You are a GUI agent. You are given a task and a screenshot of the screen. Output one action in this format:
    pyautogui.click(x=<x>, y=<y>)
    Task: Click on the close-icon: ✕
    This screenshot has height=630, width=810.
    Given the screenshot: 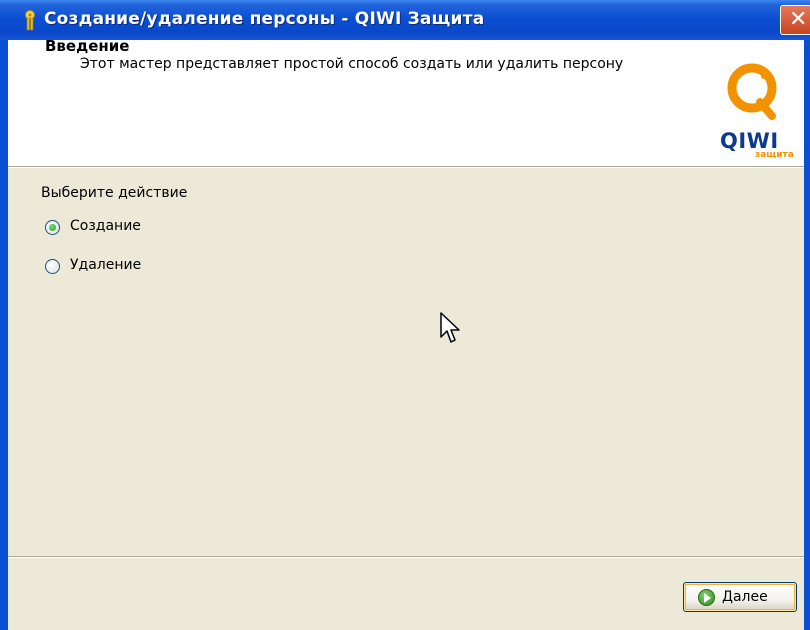 What is the action you would take?
    pyautogui.click(x=798, y=19)
    